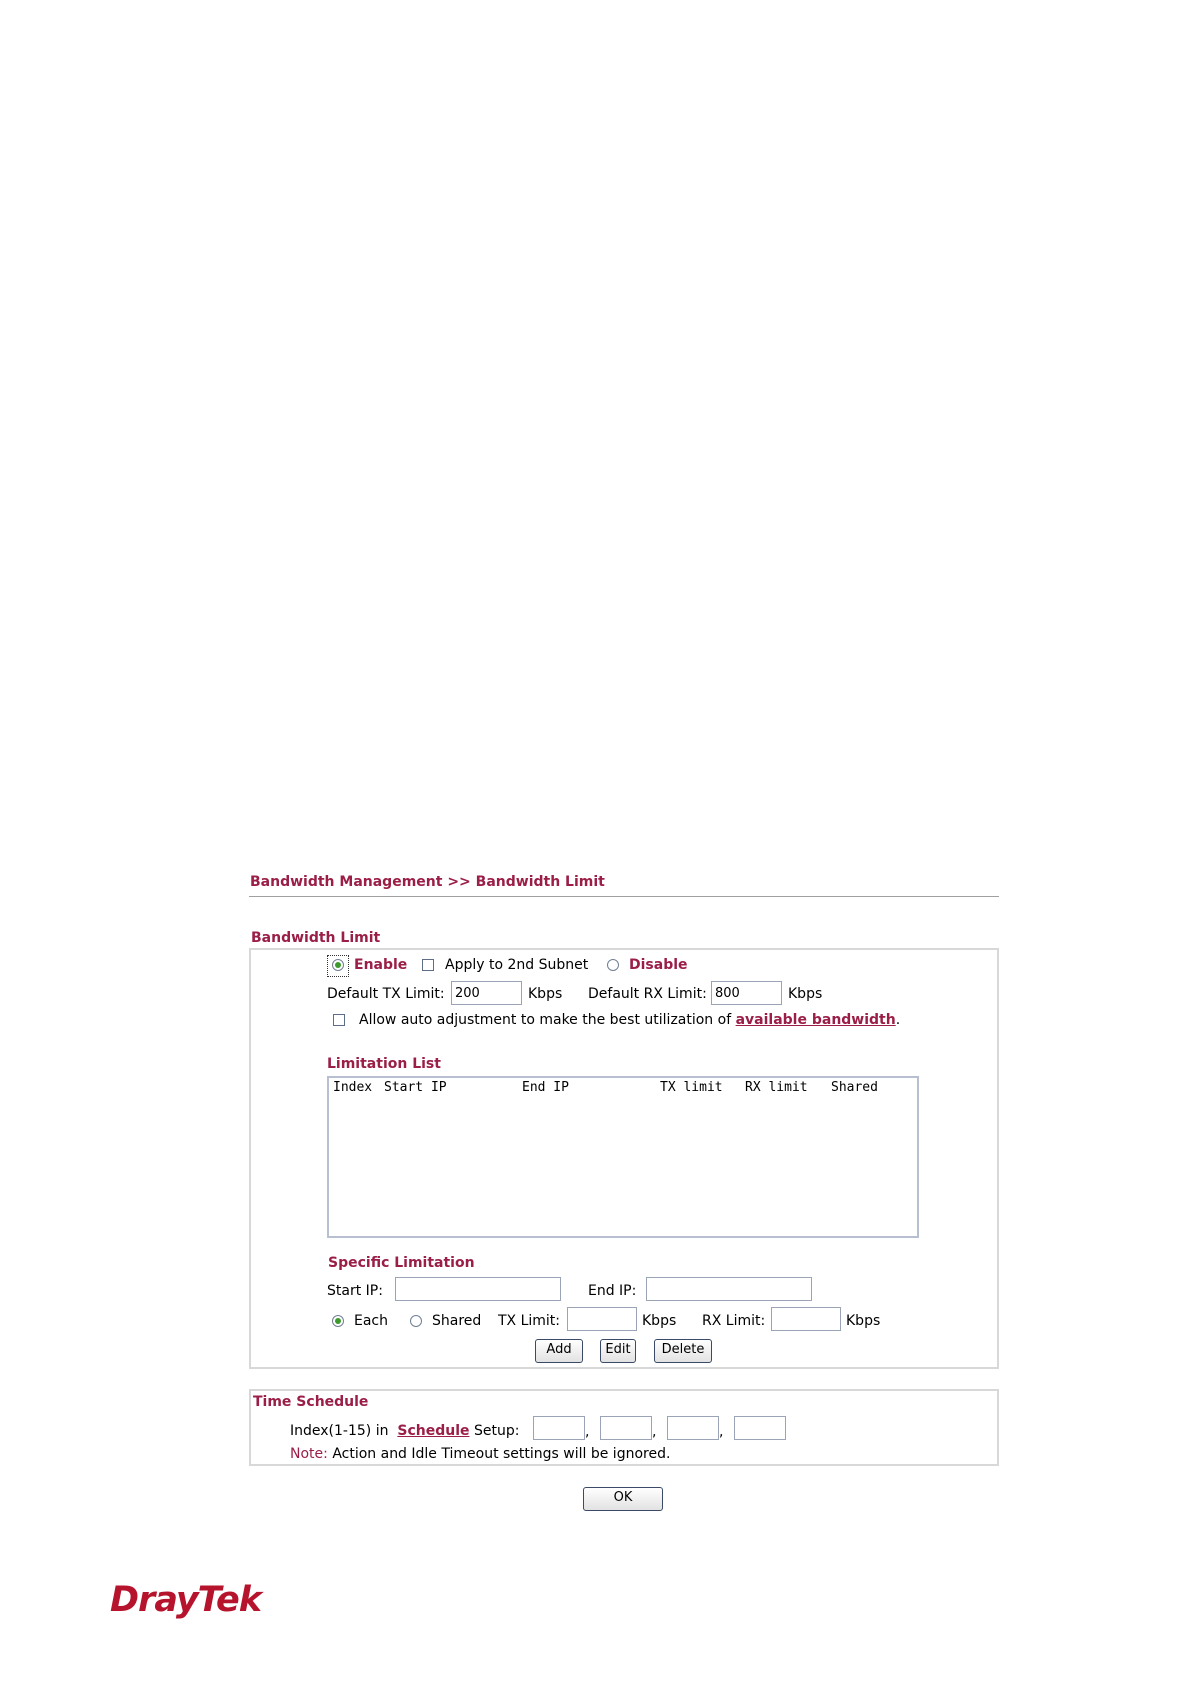 The image size is (1190, 1684). Describe the element at coordinates (776, 1087) in the screenshot. I see `limitation-col-rx-limit: RX limit` at that location.